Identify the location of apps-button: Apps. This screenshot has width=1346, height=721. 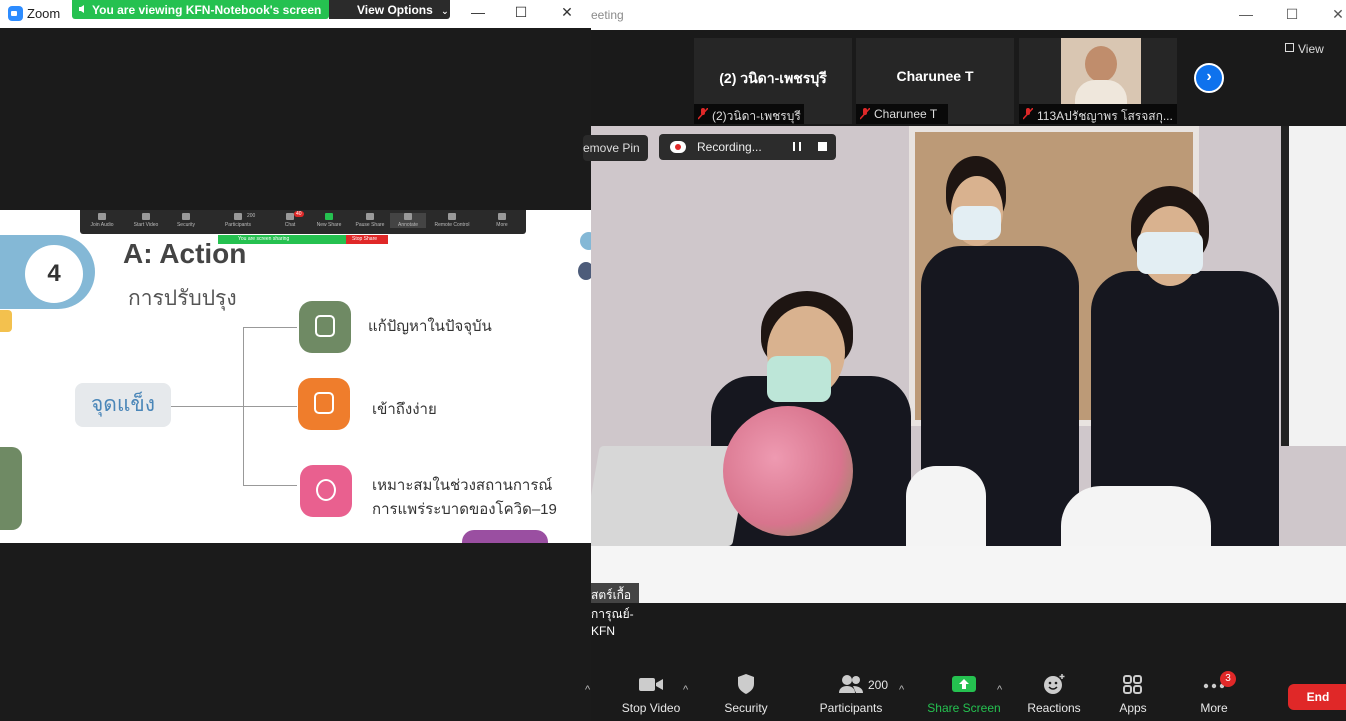
(1133, 694).